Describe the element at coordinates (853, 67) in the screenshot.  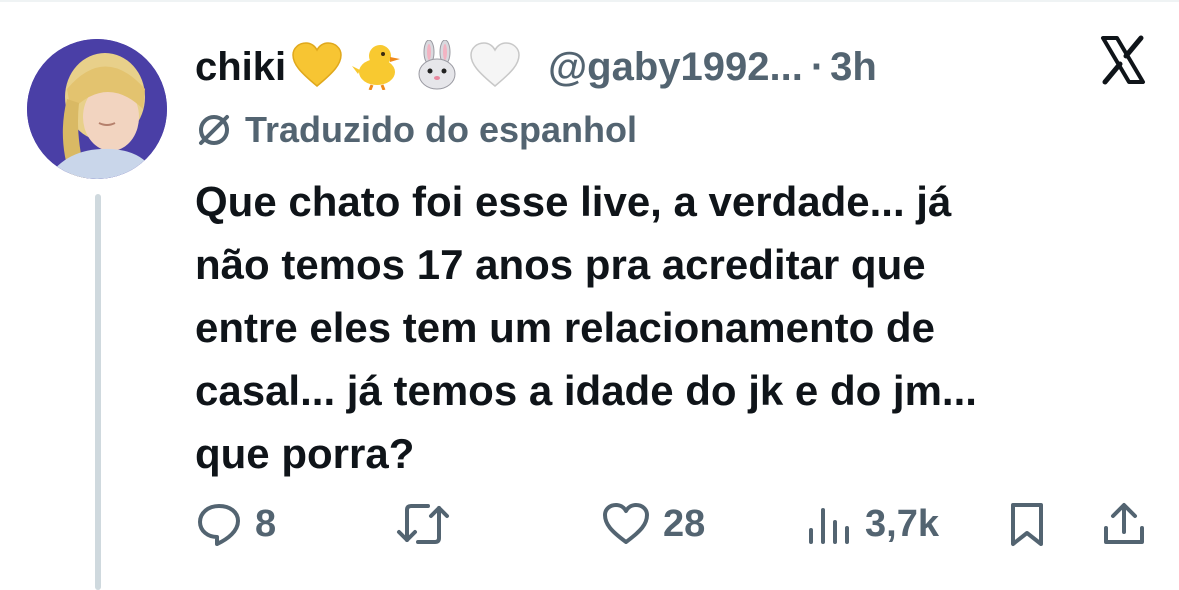
I see `timestamp: 3h` at that location.